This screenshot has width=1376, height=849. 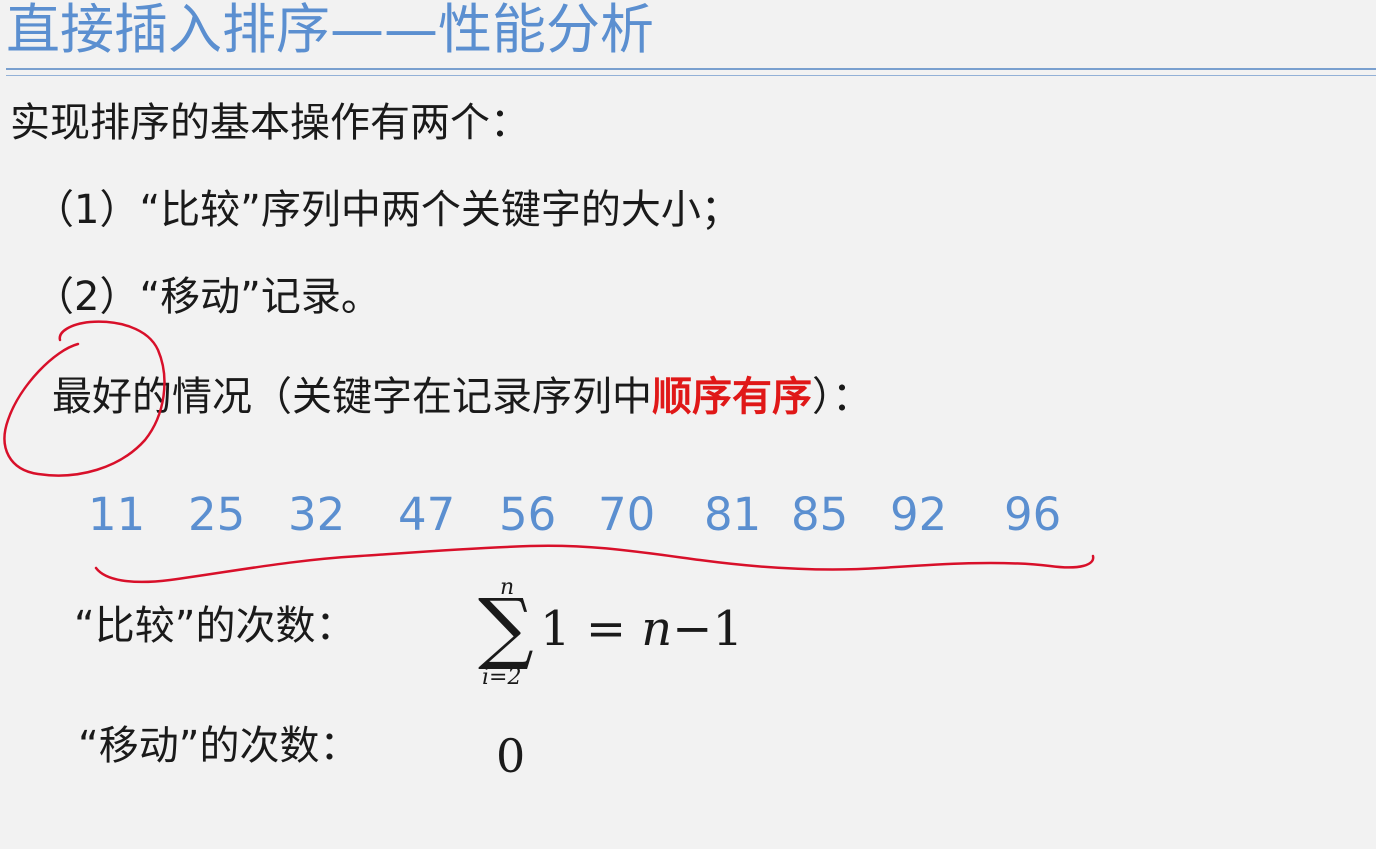 What do you see at coordinates (820, 514) in the screenshot?
I see `sequence-number: 85` at bounding box center [820, 514].